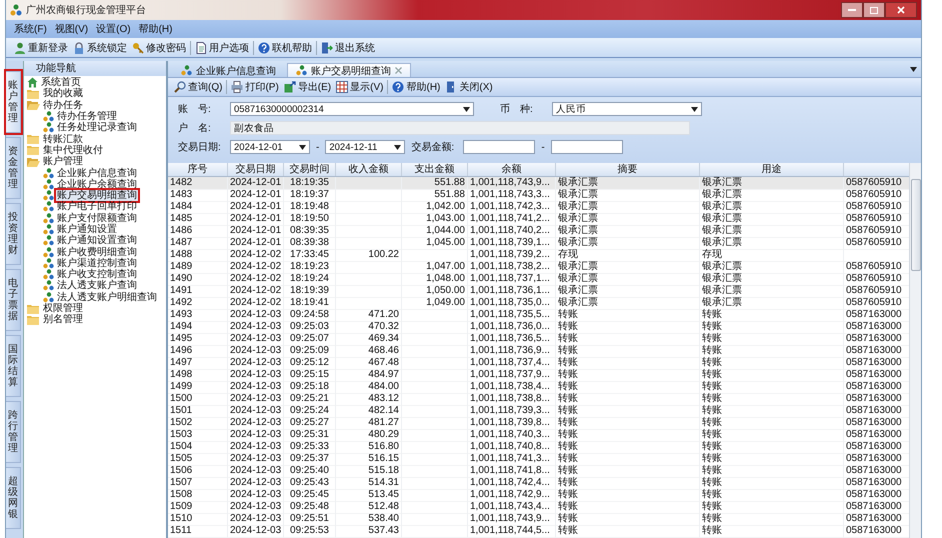 The image size is (942, 538). What do you see at coordinates (628, 169) in the screenshot?
I see `column-header: 摘要` at bounding box center [628, 169].